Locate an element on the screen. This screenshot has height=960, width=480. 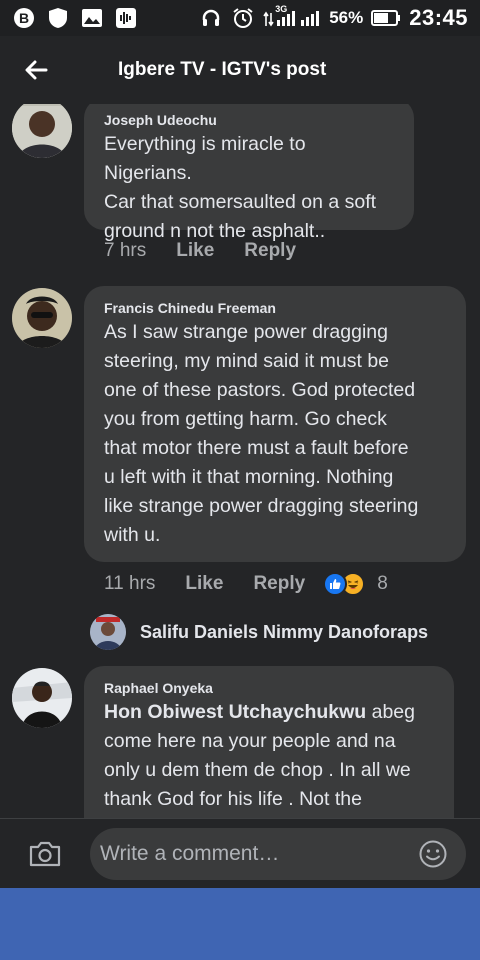
comment-line: u left with it that morning. Nothing is located at coordinates (249, 477).